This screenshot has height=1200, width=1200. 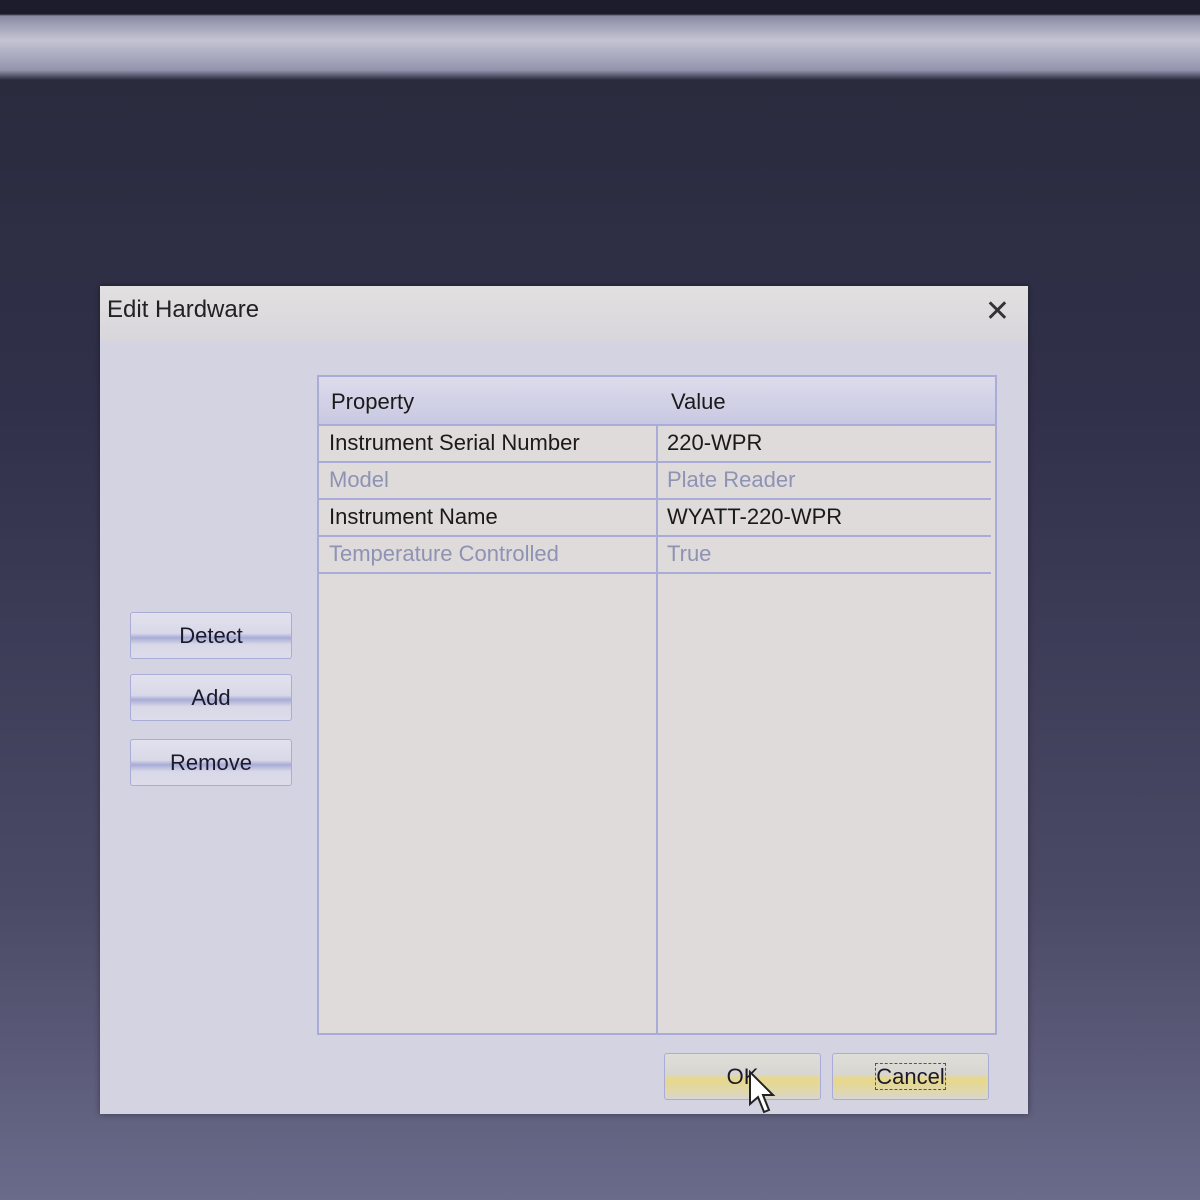 I want to click on table-row: Model Plate Reader, so click(x=655, y=481).